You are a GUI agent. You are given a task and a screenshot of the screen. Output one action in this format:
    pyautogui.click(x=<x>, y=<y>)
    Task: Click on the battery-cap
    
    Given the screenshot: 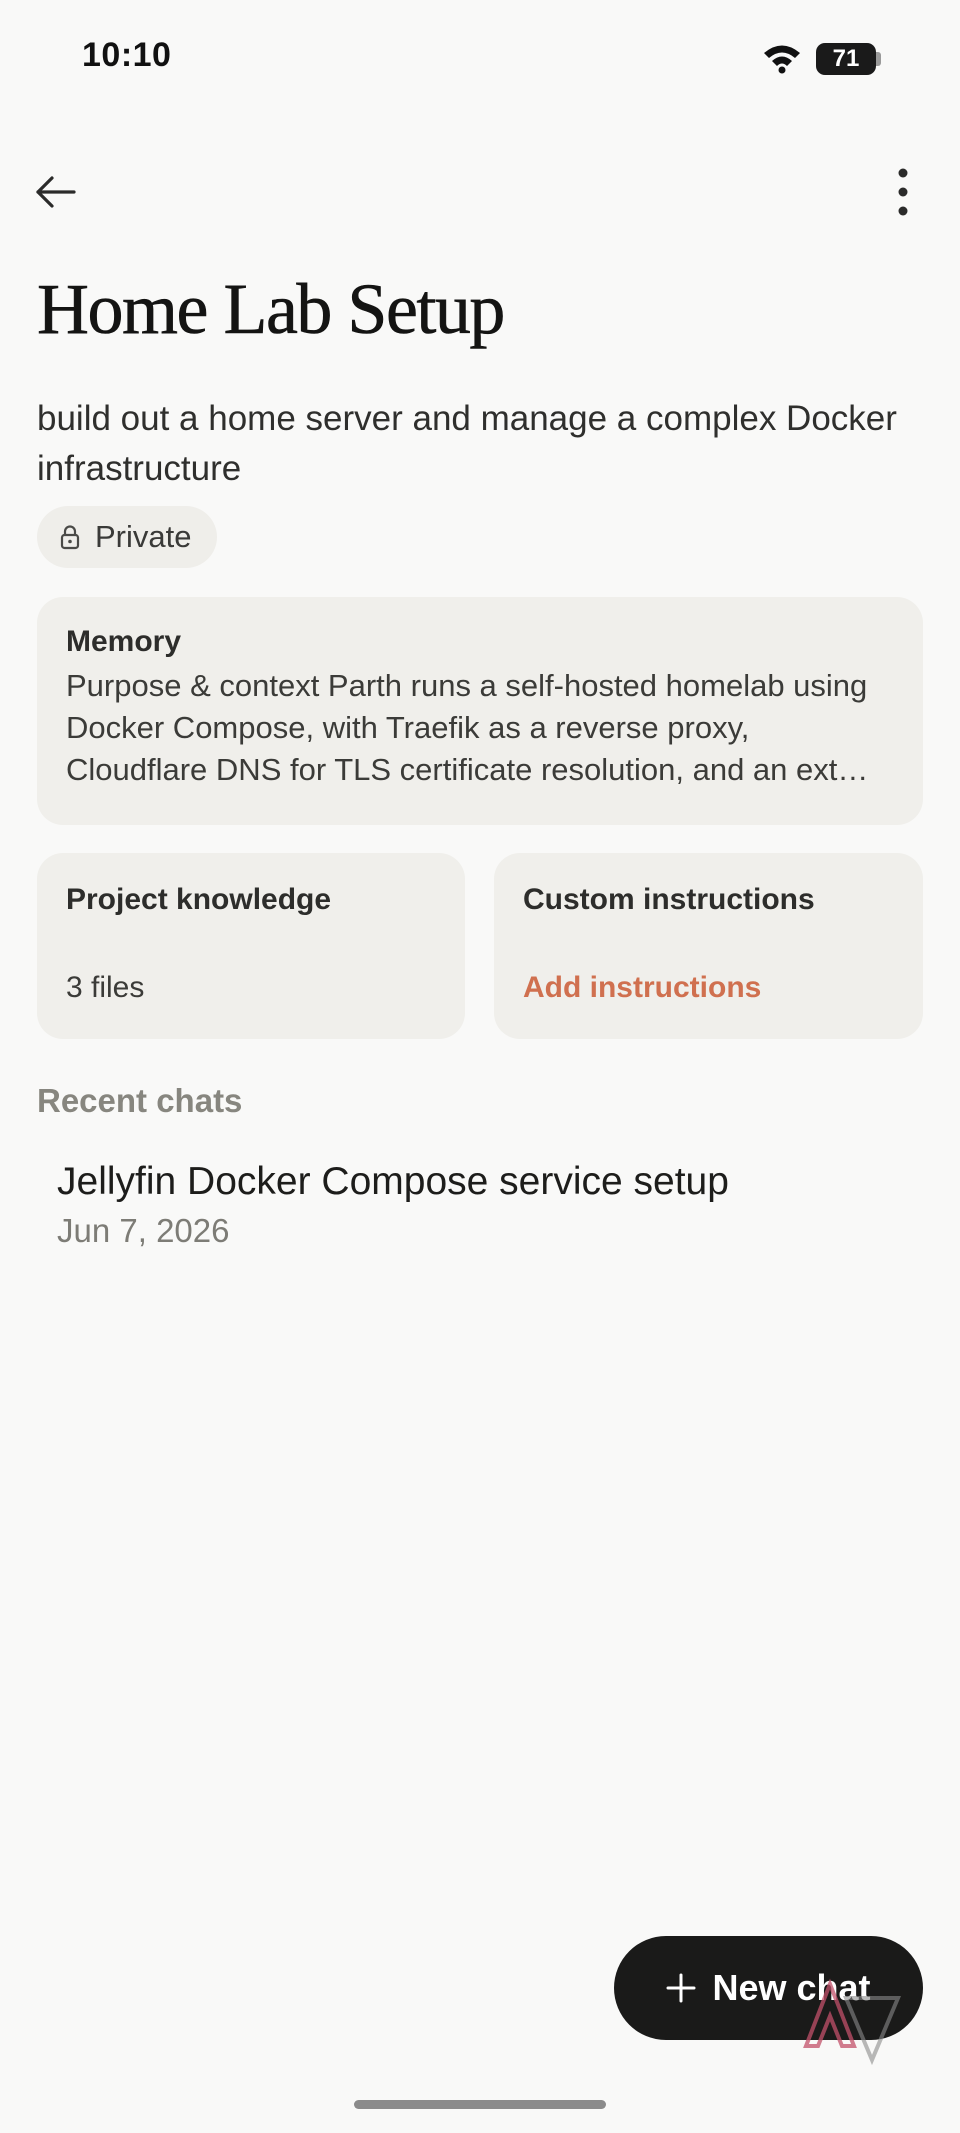 What is the action you would take?
    pyautogui.click(x=878, y=59)
    